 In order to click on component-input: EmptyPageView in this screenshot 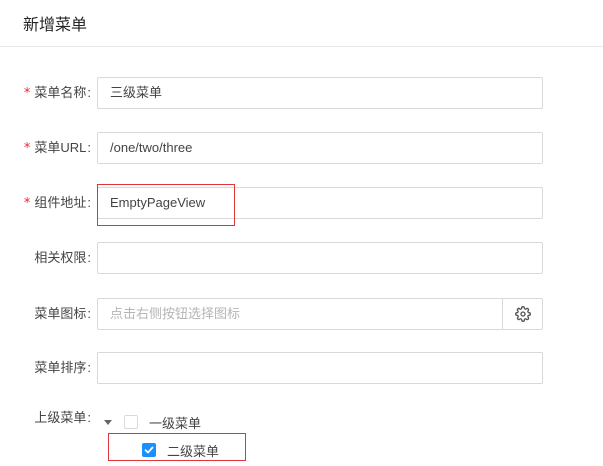, I will do `click(320, 203)`.